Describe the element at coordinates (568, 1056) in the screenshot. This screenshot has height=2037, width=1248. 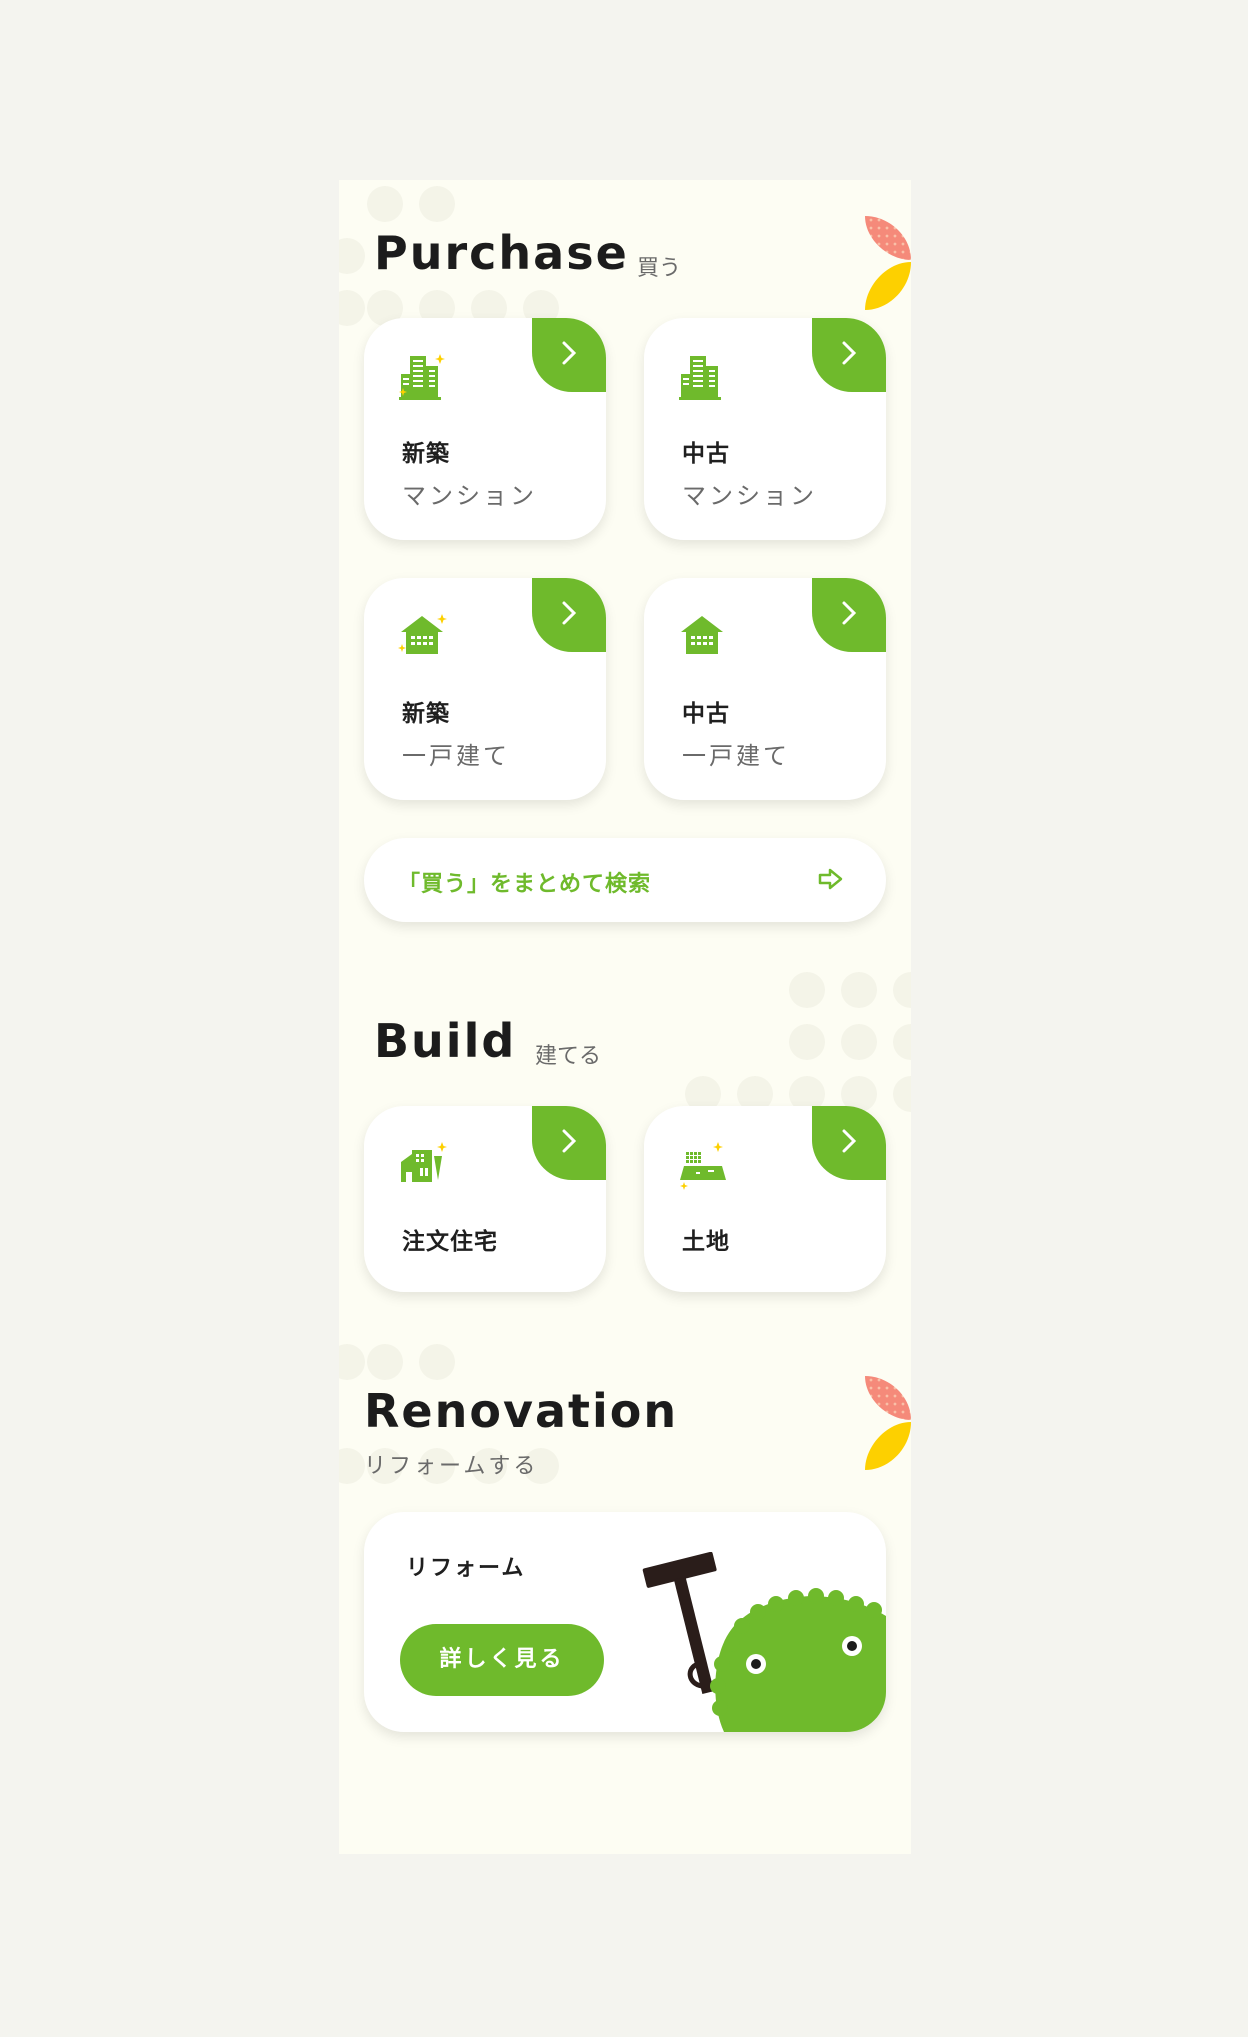
I see `build-subtitle: 建てる` at that location.